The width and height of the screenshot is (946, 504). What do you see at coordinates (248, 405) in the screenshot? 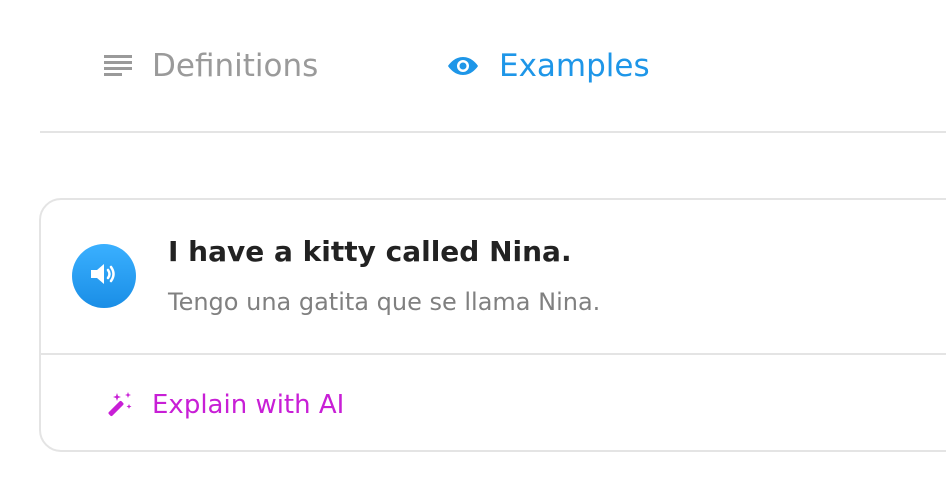
I see `explain-with-ai-label: Explain with AI` at bounding box center [248, 405].